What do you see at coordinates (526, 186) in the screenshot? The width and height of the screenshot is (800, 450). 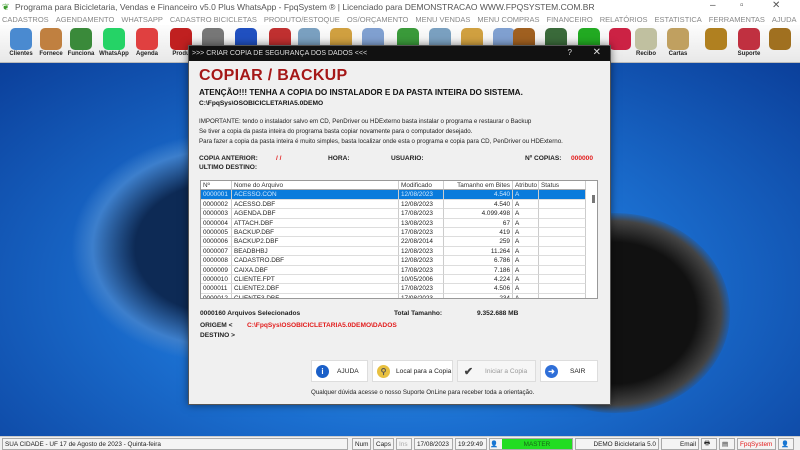 I see `column-header: Atributo` at bounding box center [526, 186].